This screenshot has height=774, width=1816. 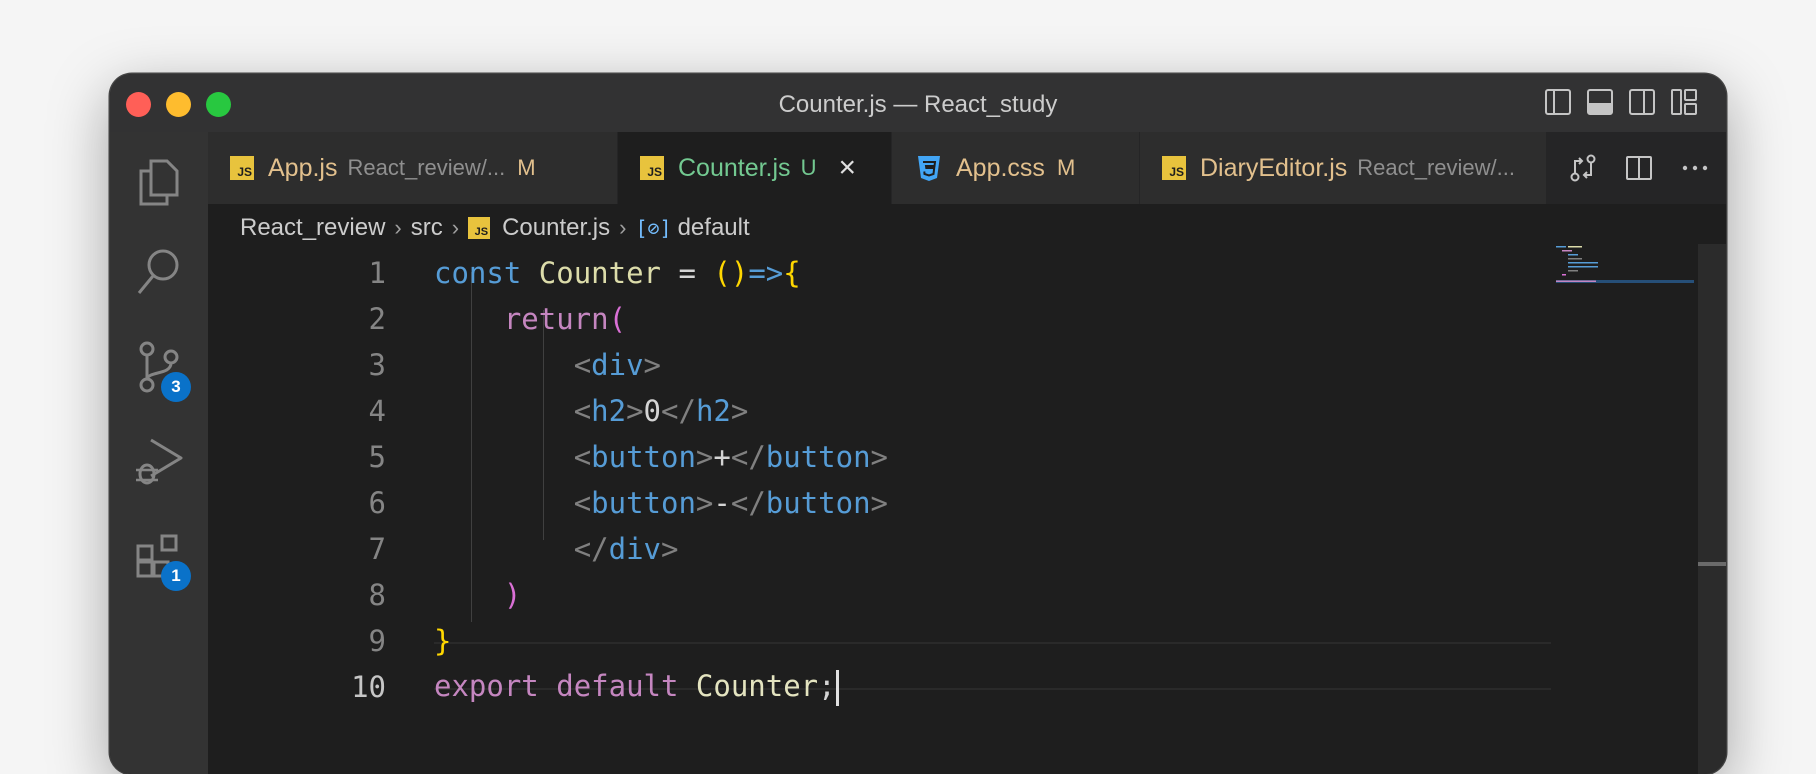 What do you see at coordinates (377, 365) in the screenshot?
I see `line-number: 3` at bounding box center [377, 365].